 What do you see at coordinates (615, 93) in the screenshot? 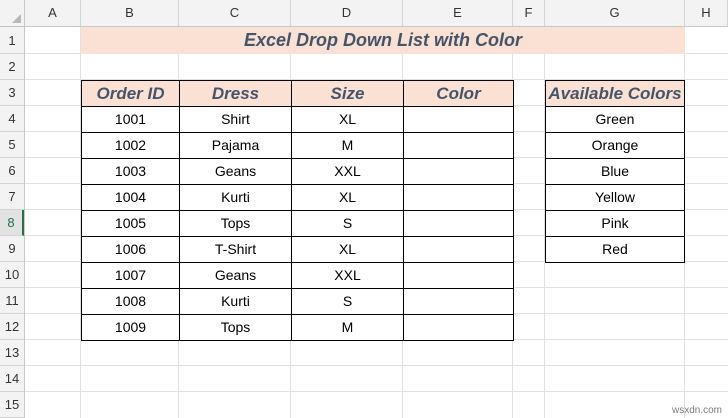
I see `header-available-colors: Available Colors` at bounding box center [615, 93].